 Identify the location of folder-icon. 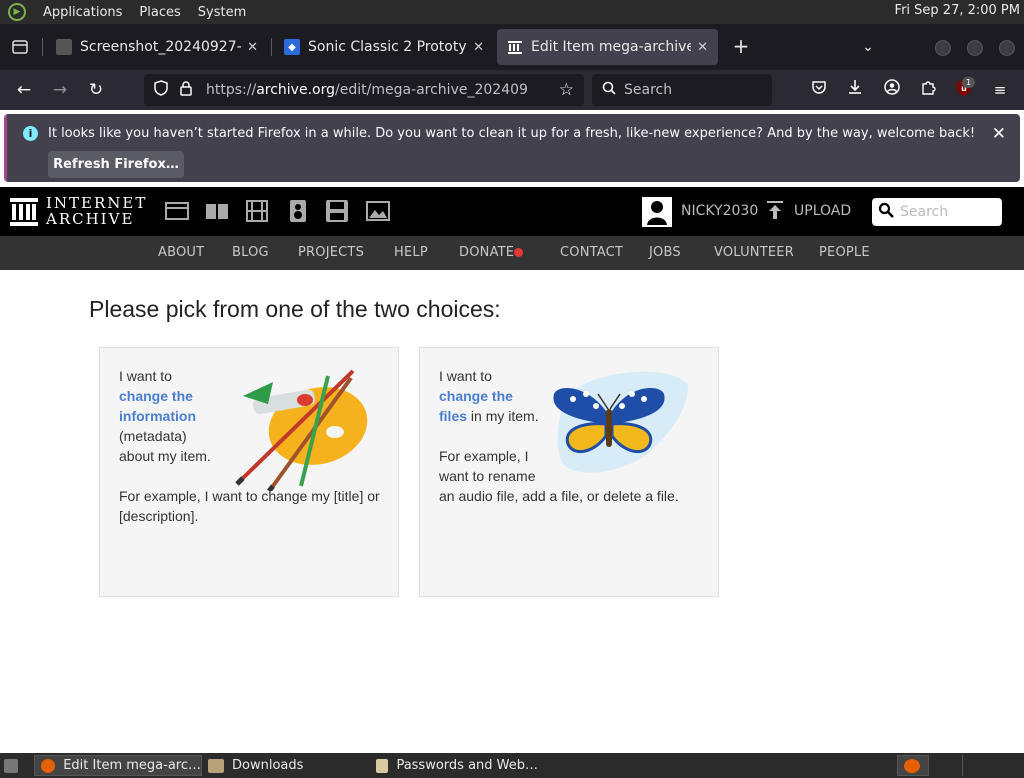
(216, 765).